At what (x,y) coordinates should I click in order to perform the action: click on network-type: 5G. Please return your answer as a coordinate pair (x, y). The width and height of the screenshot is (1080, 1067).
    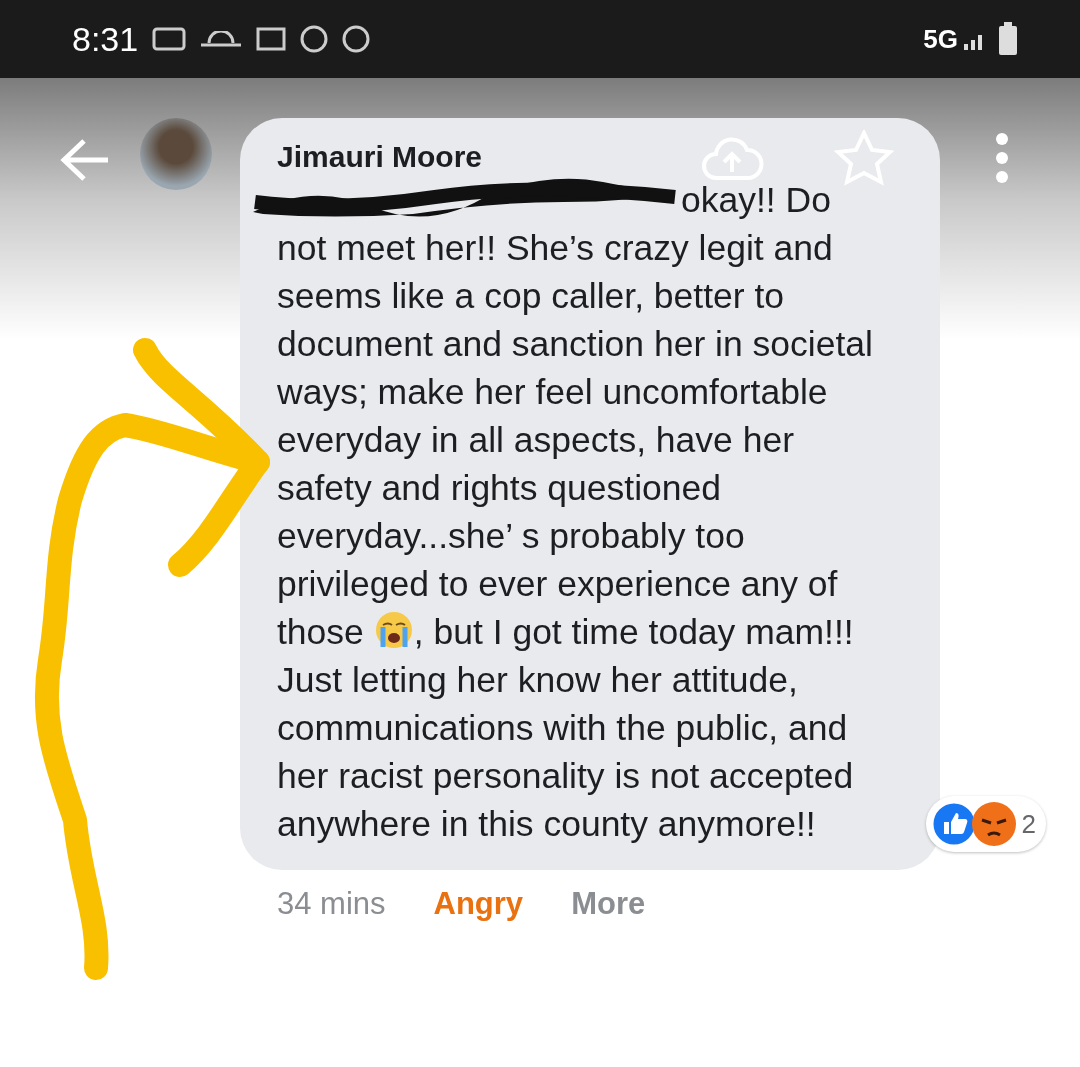
    Looking at the image, I should click on (940, 39).